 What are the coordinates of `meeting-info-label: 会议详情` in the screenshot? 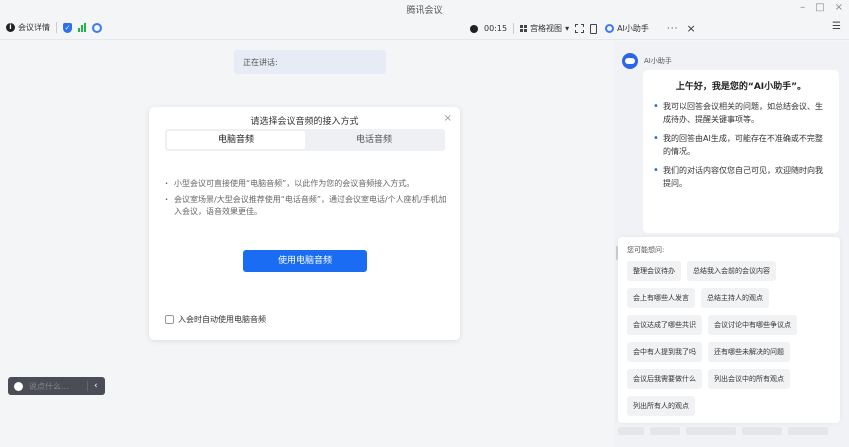 It's located at (34, 27).